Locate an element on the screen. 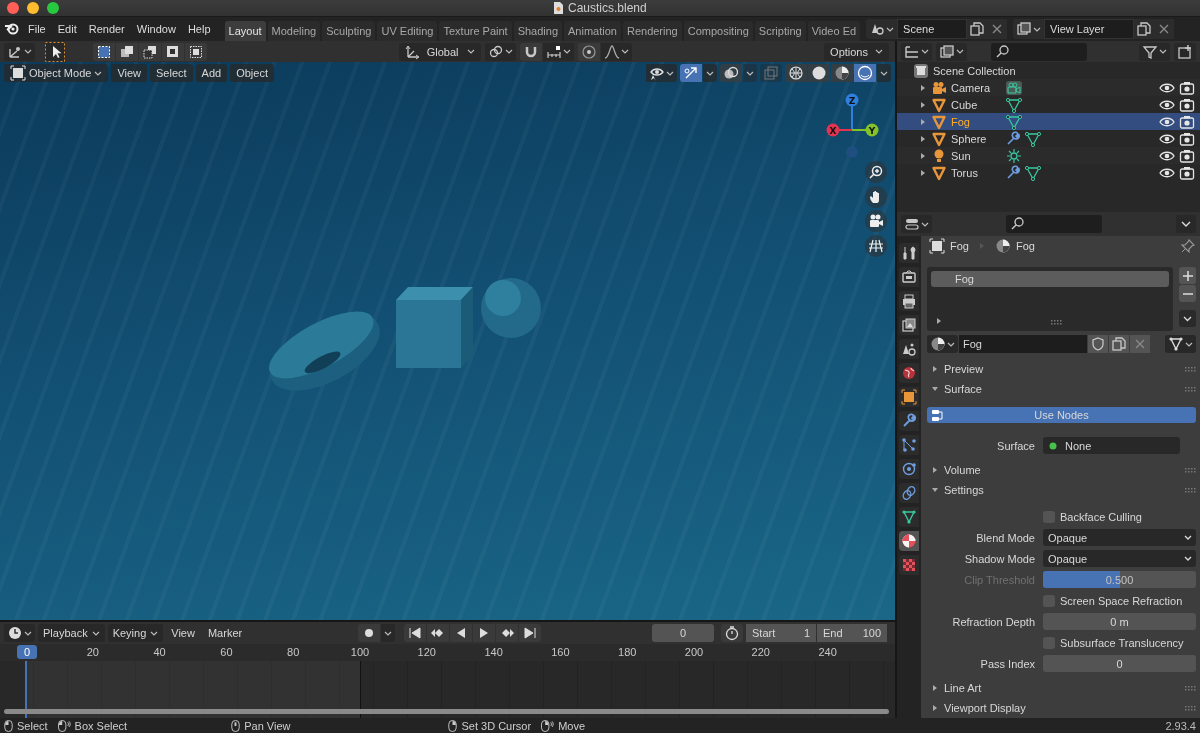 This screenshot has width=1200, height=733. menu-button: Object is located at coordinates (252, 73).